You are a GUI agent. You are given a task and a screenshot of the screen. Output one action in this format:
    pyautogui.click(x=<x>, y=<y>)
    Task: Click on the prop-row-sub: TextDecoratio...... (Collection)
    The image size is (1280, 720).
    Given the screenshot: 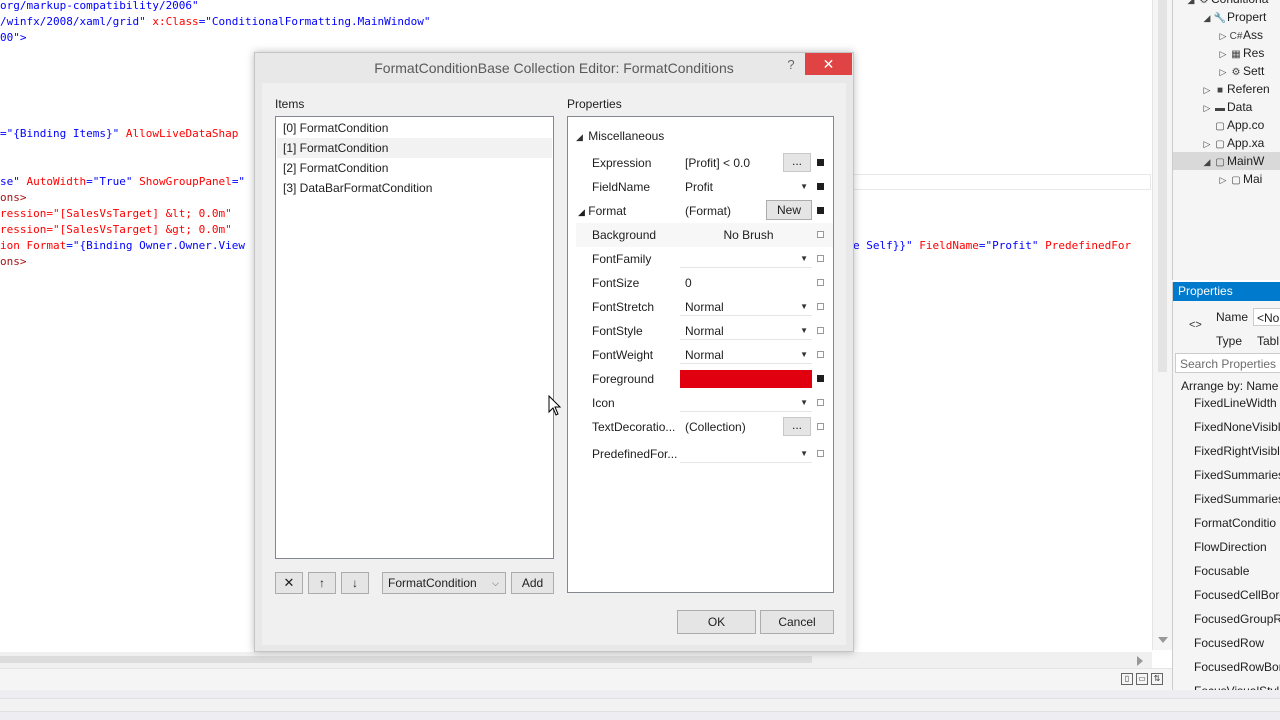 What is the action you would take?
    pyautogui.click(x=704, y=427)
    